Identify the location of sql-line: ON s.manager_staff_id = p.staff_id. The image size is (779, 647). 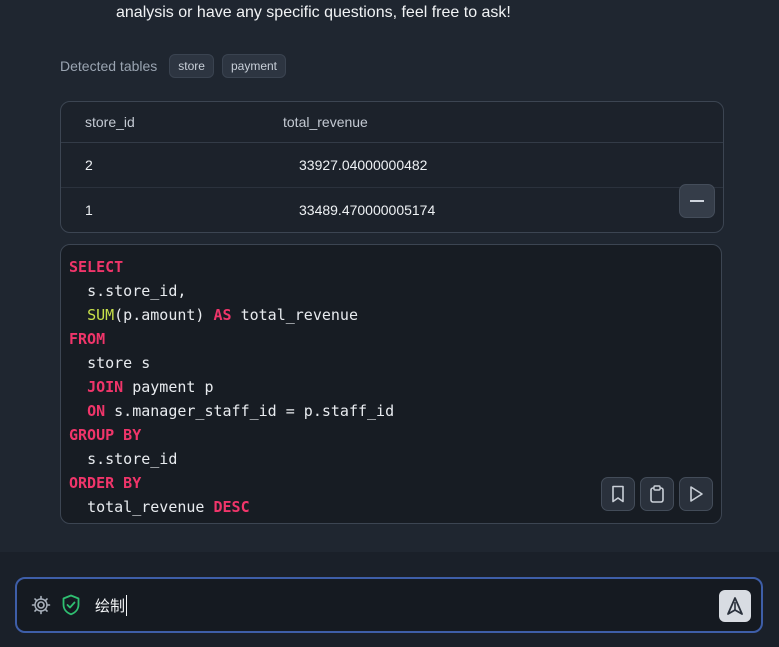
(391, 411).